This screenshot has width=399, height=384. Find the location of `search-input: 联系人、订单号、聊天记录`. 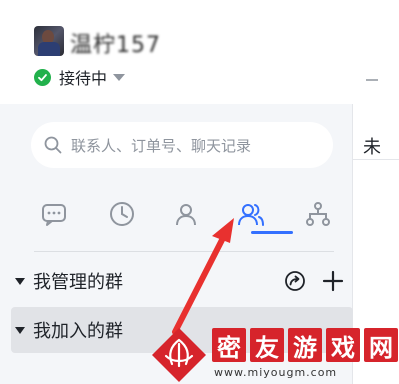

search-input: 联系人、订单号、聊天记录 is located at coordinates (182, 145).